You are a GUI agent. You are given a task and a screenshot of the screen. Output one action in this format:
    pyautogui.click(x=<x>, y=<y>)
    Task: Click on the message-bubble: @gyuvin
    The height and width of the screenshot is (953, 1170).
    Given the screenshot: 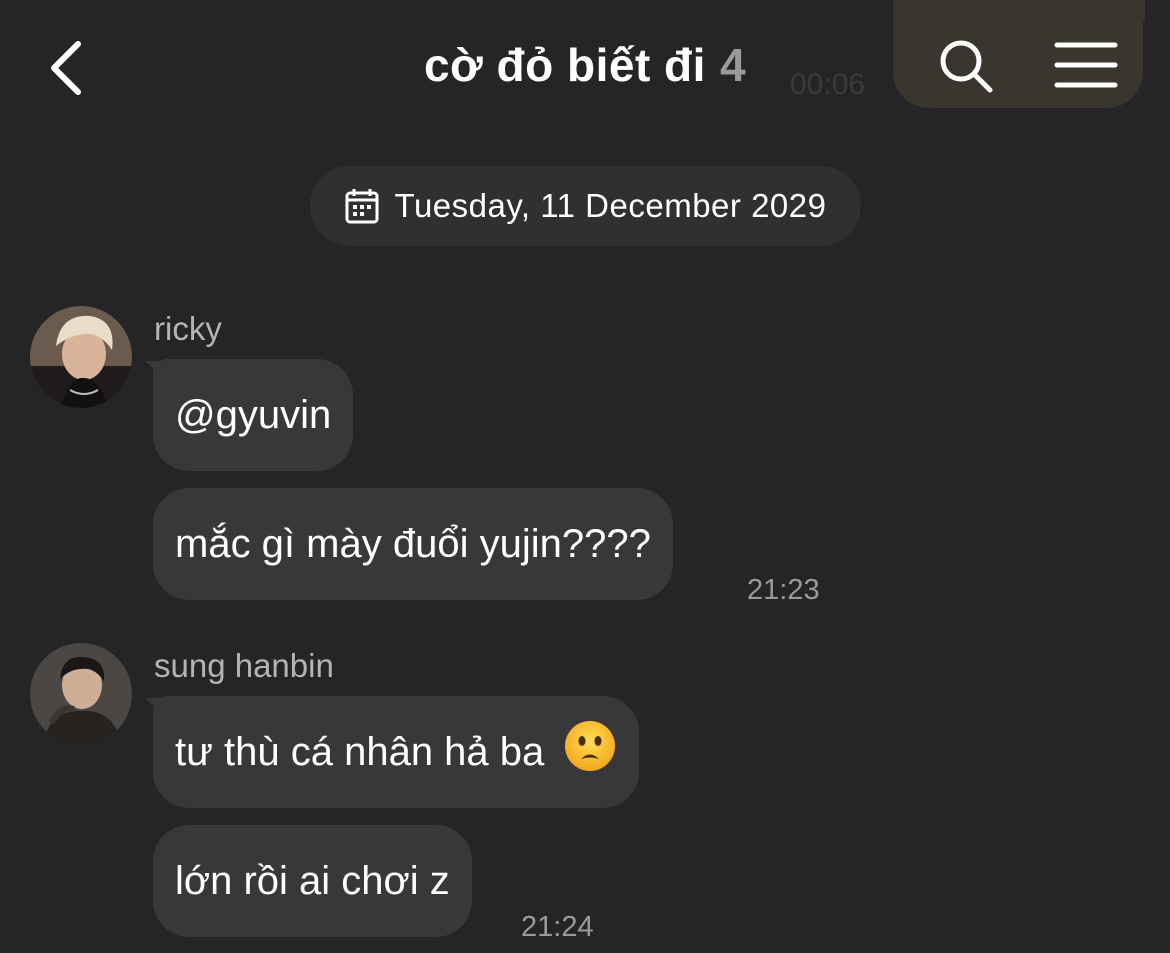 What is the action you would take?
    pyautogui.click(x=249, y=415)
    